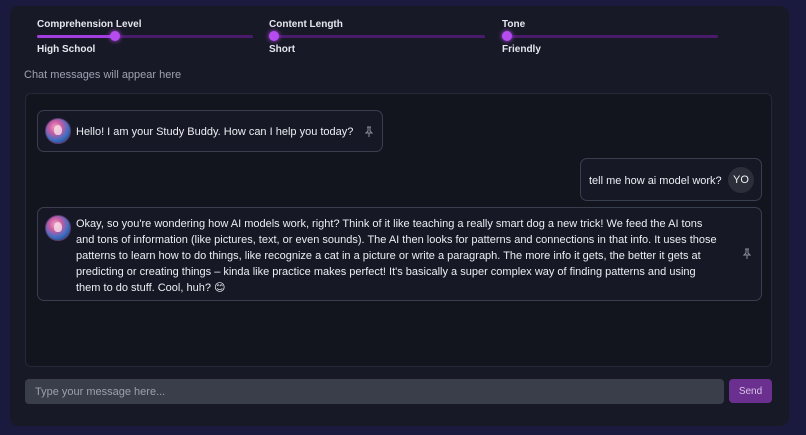 The height and width of the screenshot is (435, 806). I want to click on comprehension-title: Comprehension Level, so click(89, 24).